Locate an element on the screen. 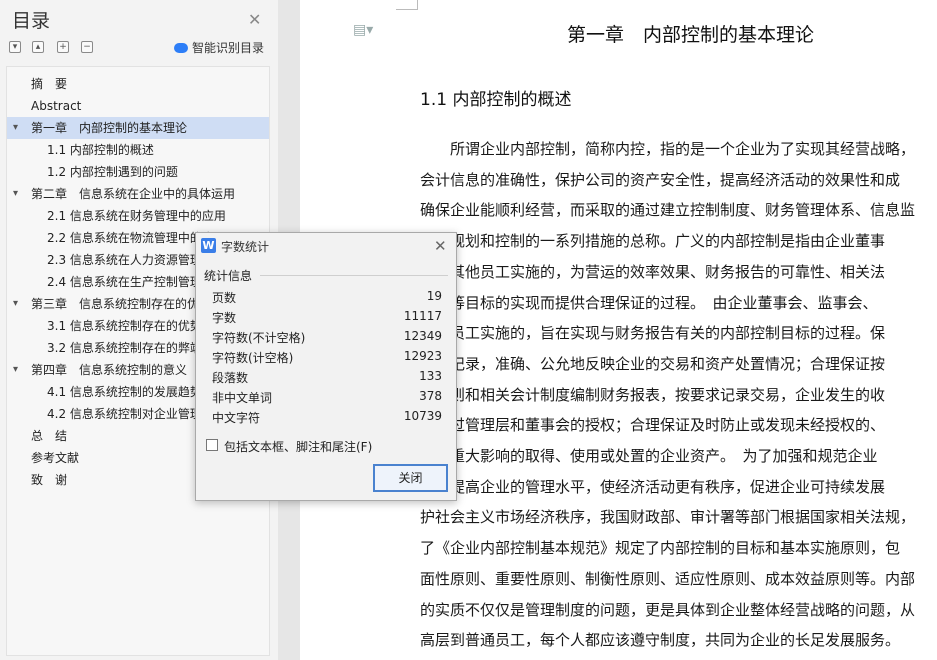 The image size is (937, 660). toc-item: 1.2 内部控制遇到的问题 is located at coordinates (138, 172).